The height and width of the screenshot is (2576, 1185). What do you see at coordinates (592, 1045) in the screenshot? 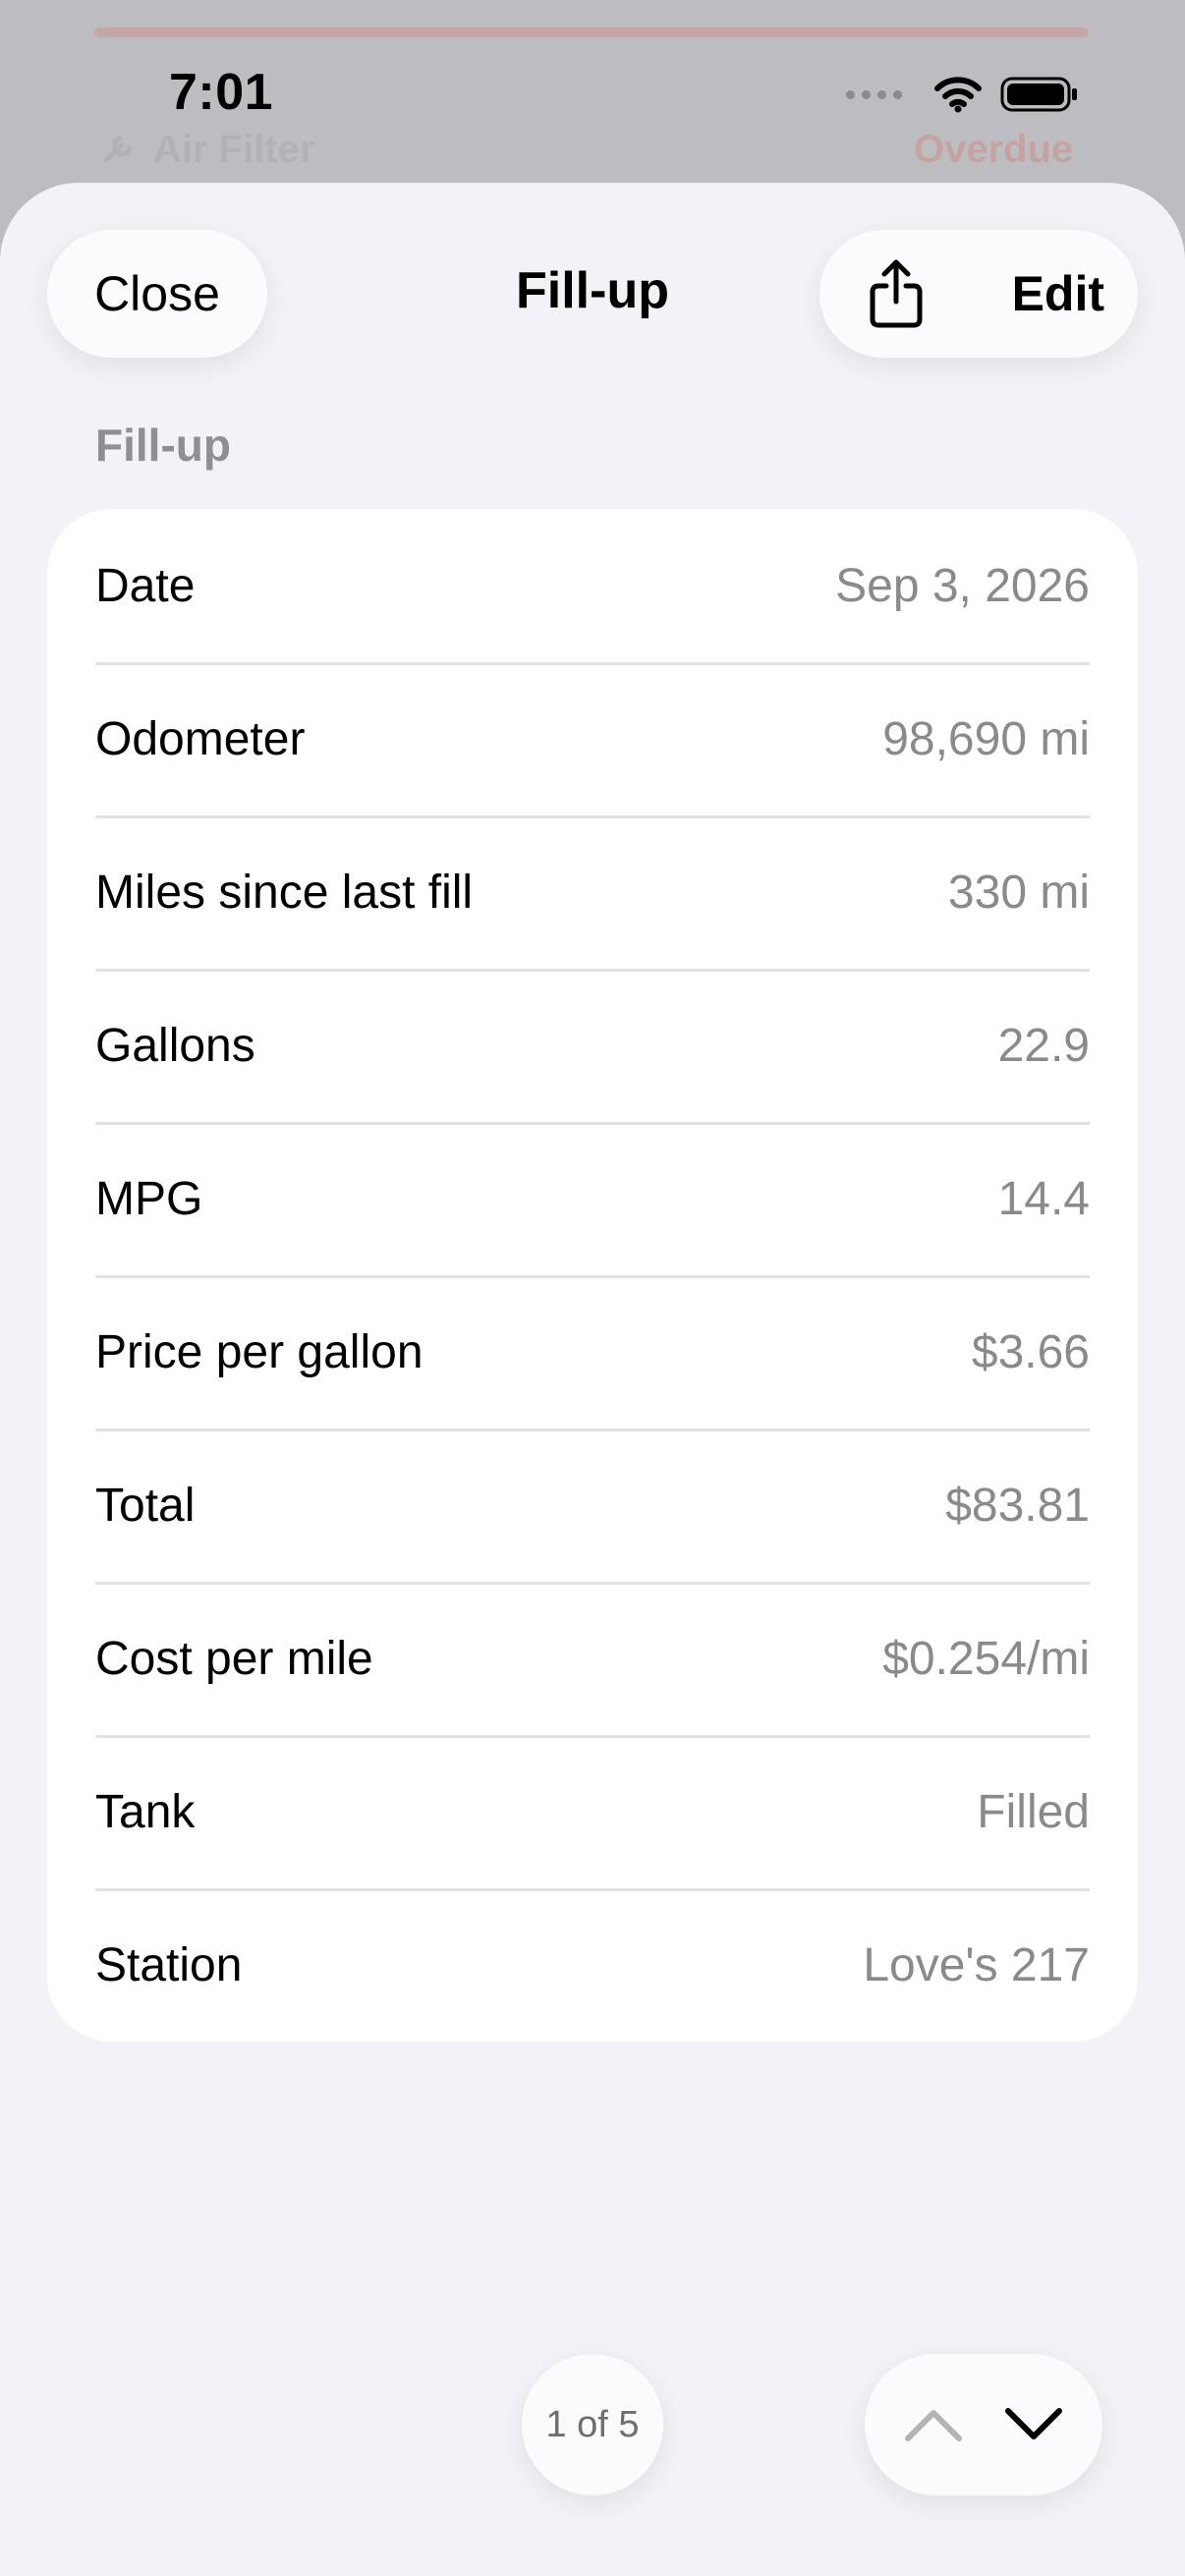
I see `detail-row-gallons: Gallons 22.9` at bounding box center [592, 1045].